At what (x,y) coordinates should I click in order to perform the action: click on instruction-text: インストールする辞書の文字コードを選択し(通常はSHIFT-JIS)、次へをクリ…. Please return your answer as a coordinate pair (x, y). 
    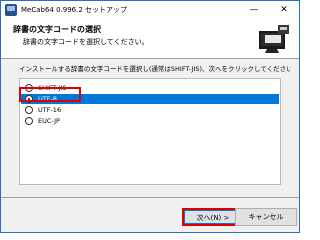
    Looking at the image, I should click on (155, 69).